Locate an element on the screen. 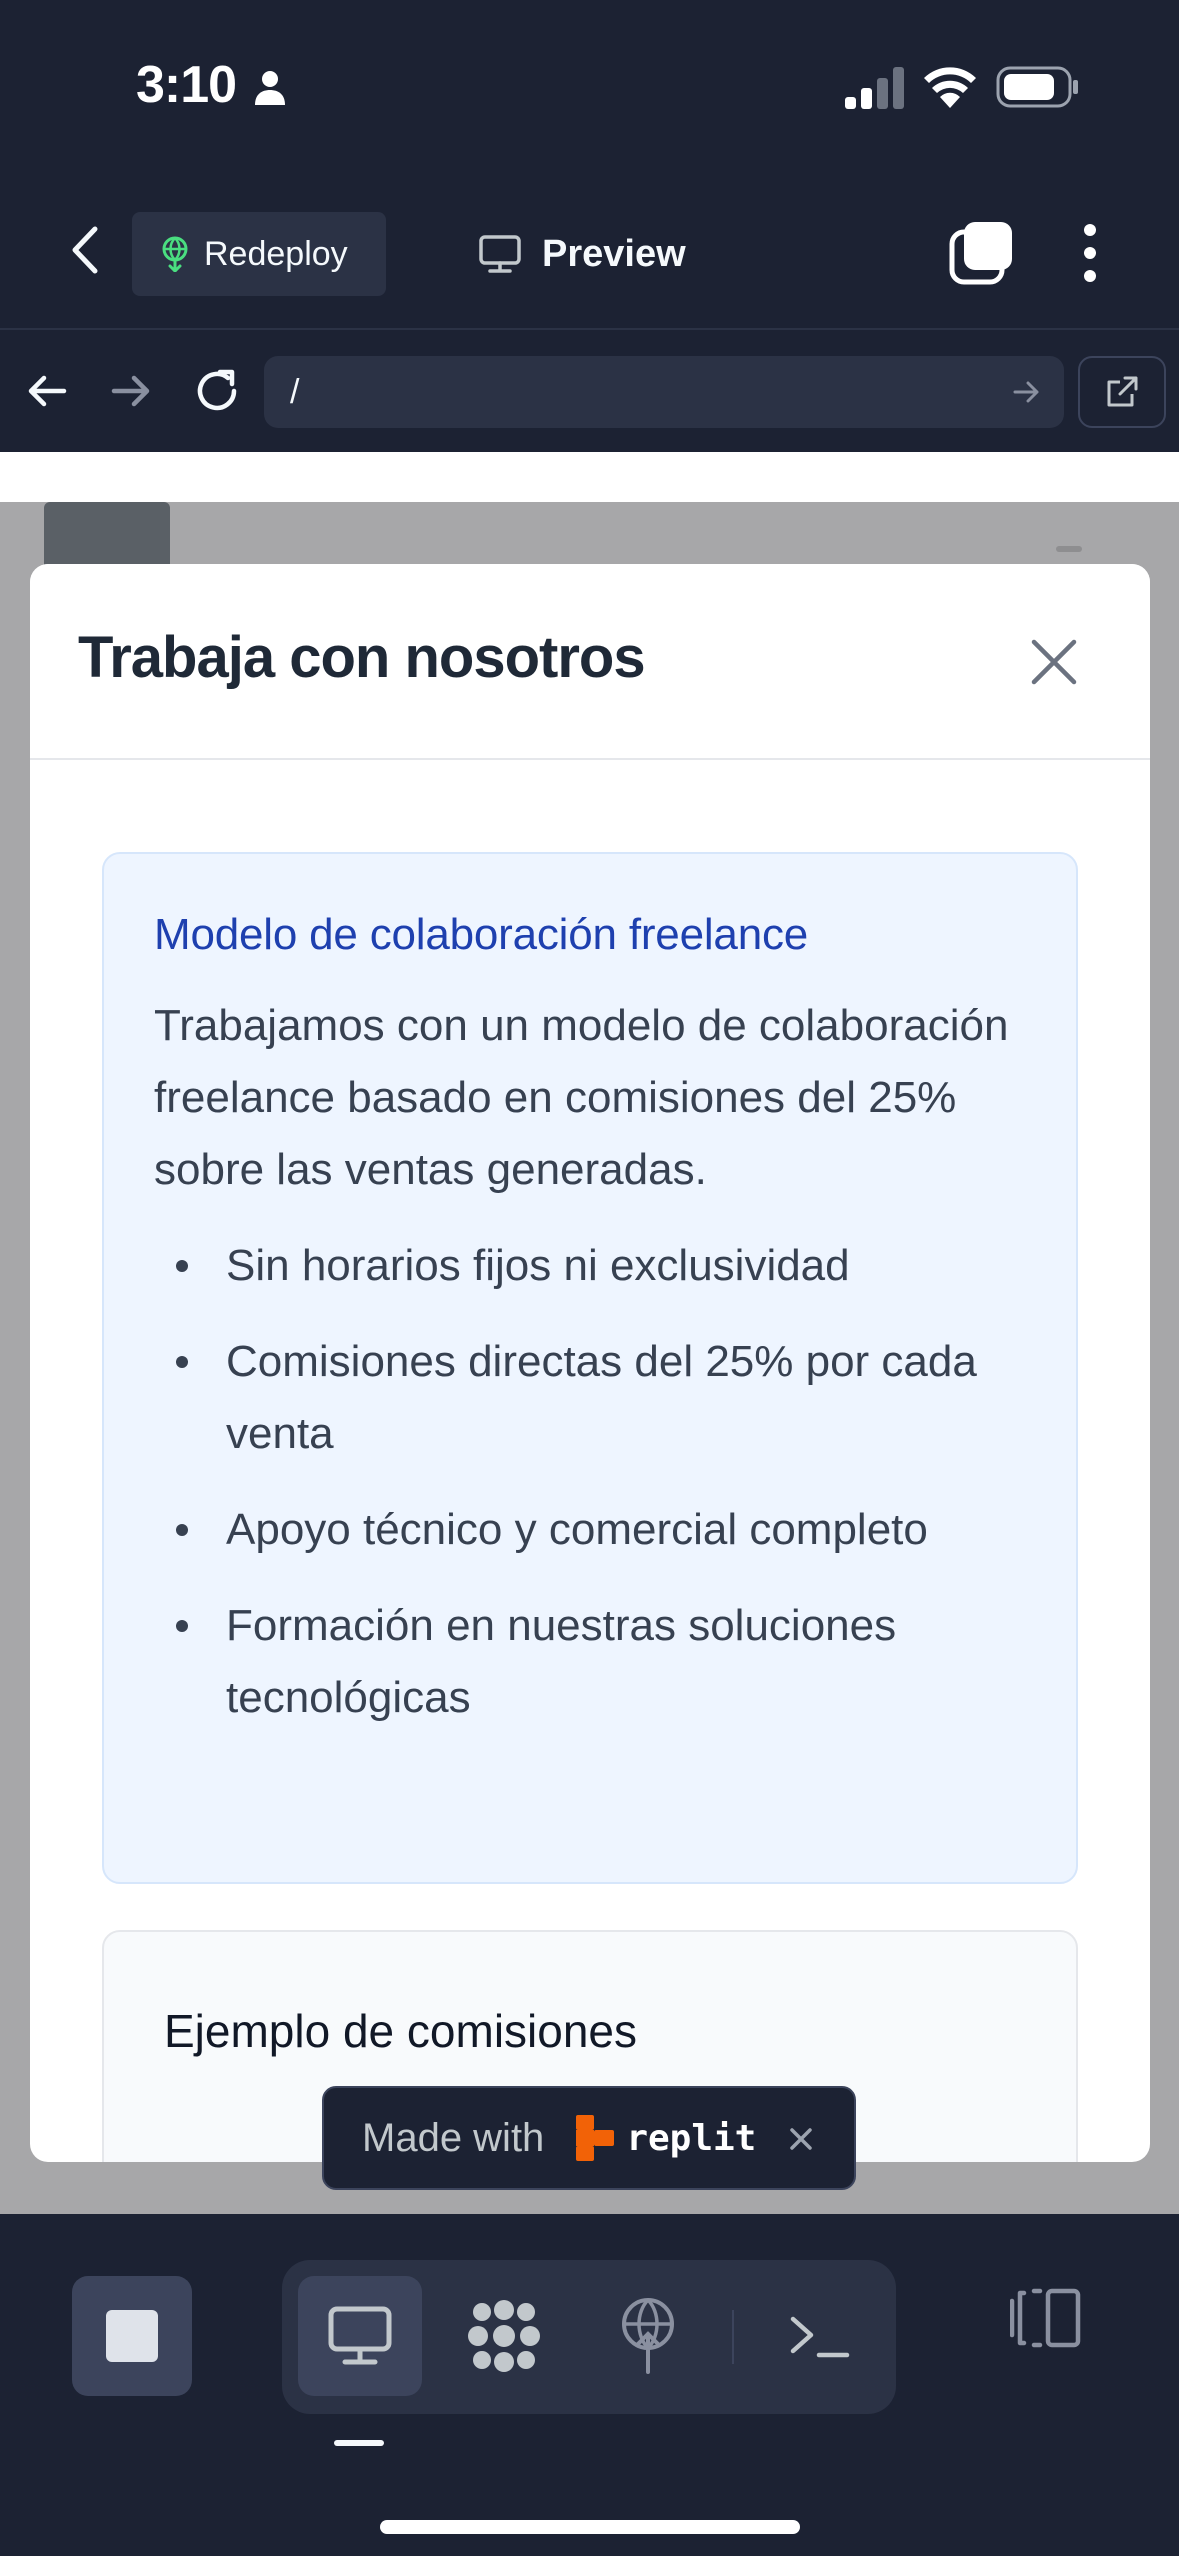  page-menu-hint is located at coordinates (1069, 549).